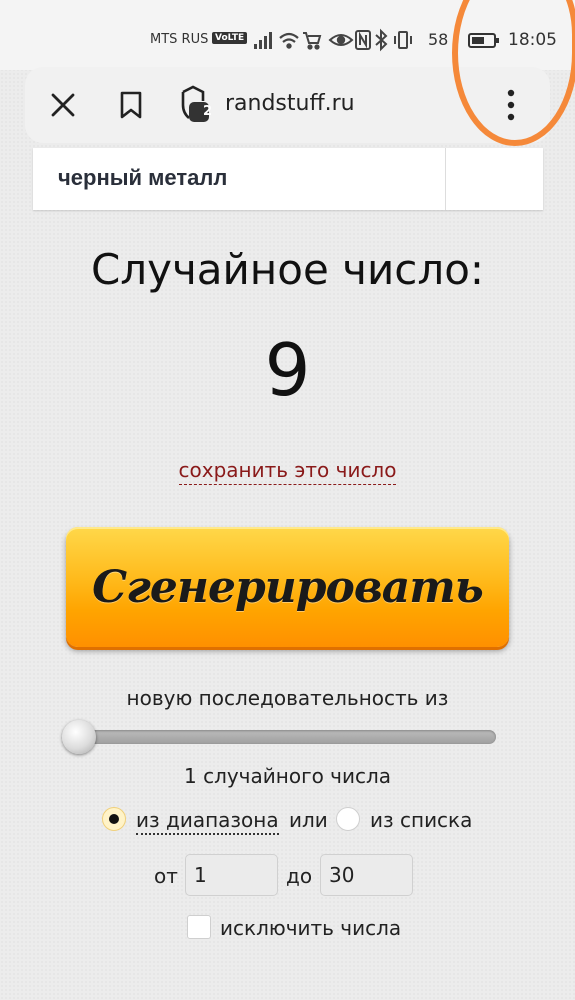  I want to click on range-radio-label: из диапазона, so click(207, 821).